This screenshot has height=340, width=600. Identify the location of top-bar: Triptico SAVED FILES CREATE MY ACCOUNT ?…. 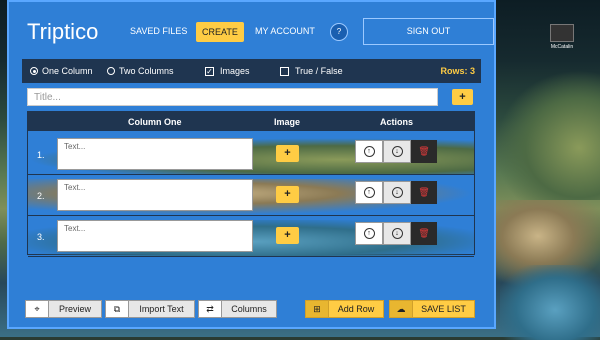
(251, 30).